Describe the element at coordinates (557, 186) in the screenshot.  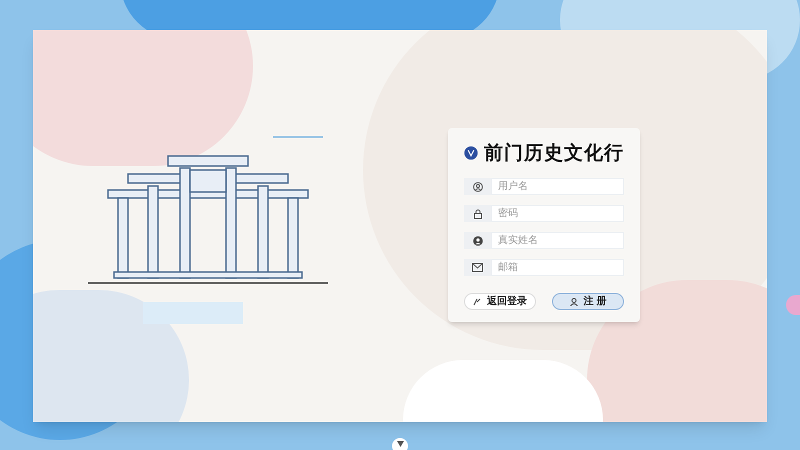
I see `input-field: 用户名` at that location.